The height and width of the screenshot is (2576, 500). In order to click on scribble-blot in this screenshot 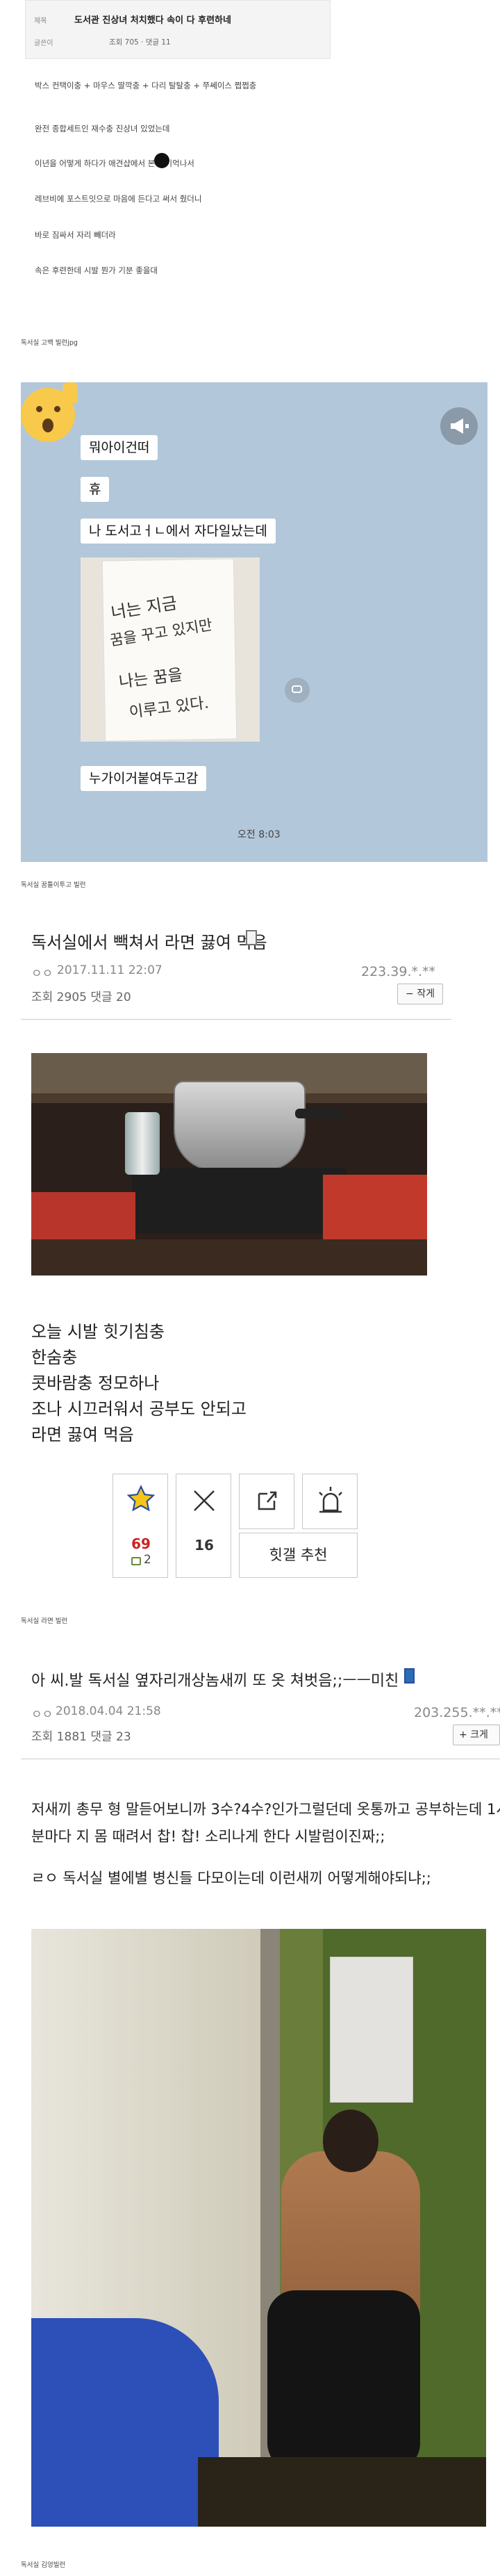, I will do `click(161, 160)`.